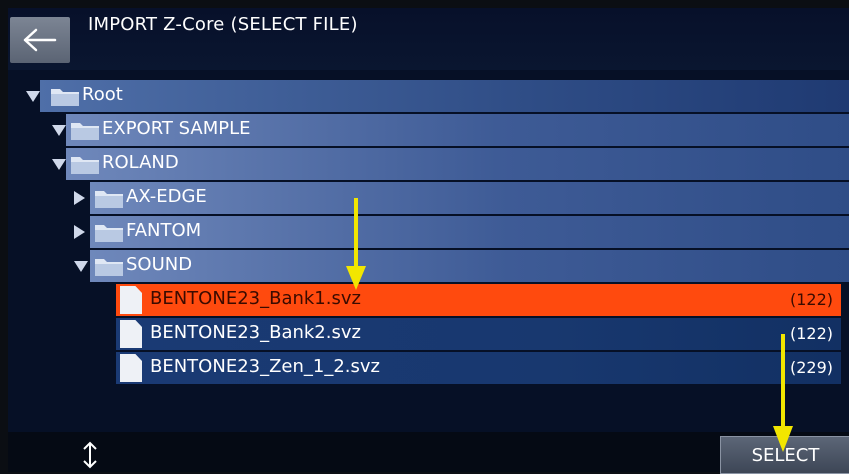 This screenshot has height=474, width=849. Describe the element at coordinates (90, 455) in the screenshot. I see `up-down-arrow-icon` at that location.